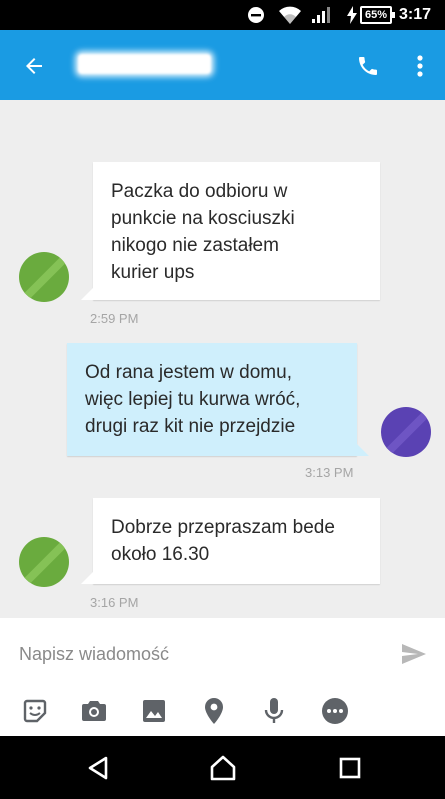 The image size is (445, 799). I want to click on send-icon, so click(414, 654).